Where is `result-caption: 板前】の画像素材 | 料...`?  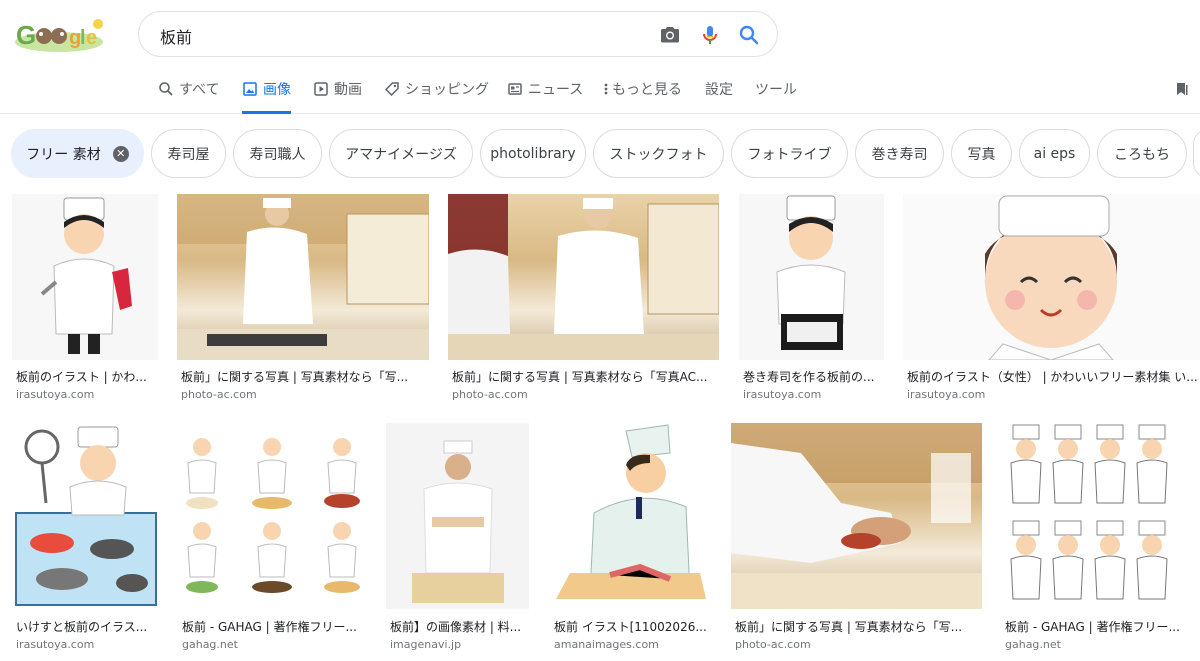 result-caption: 板前】の画像素材 | 料... is located at coordinates (456, 627).